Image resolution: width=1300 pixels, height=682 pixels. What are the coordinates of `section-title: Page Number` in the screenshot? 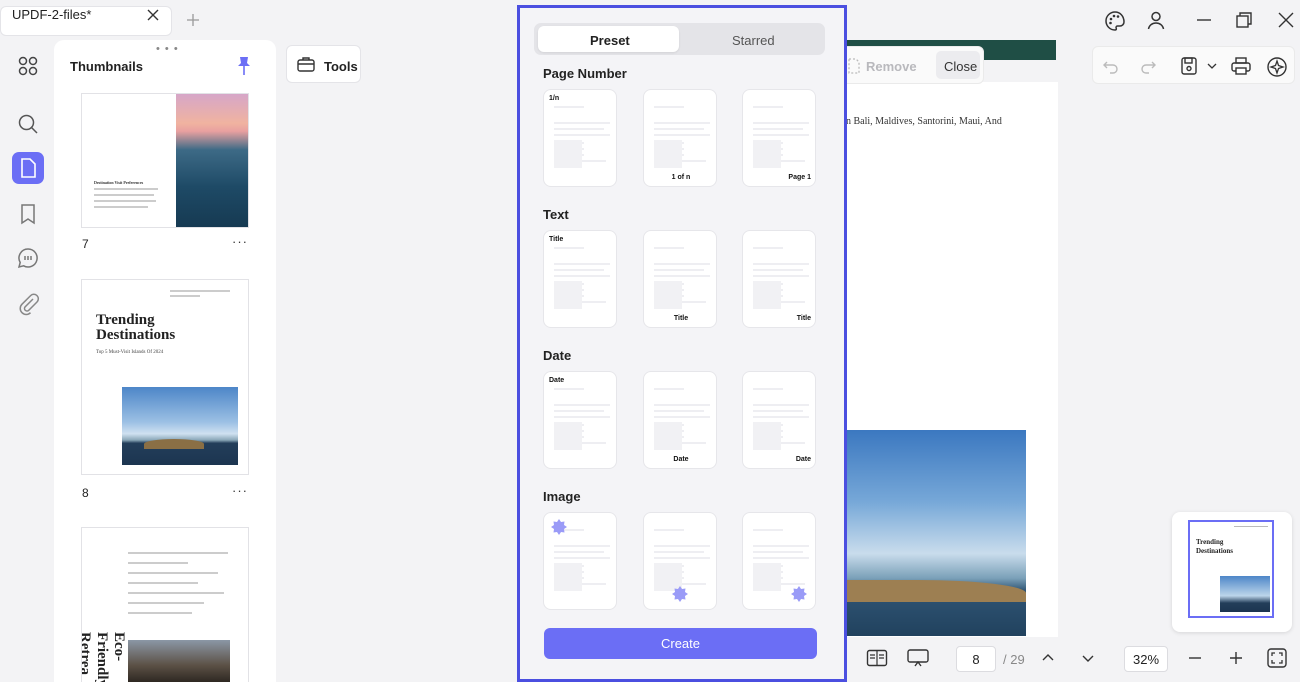 It's located at (585, 73).